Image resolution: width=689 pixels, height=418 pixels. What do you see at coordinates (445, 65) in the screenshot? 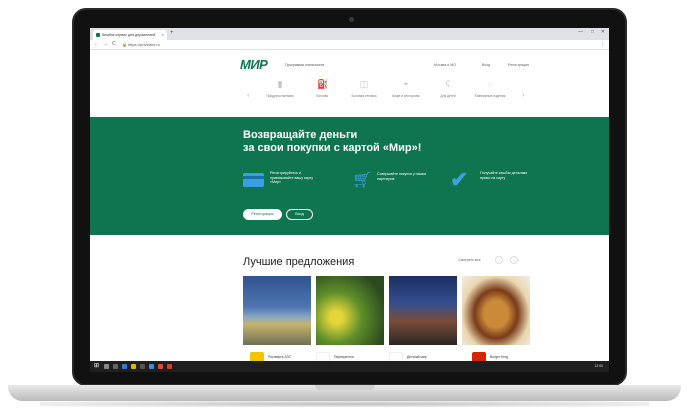
I see `region-link: Москва и МО` at bounding box center [445, 65].